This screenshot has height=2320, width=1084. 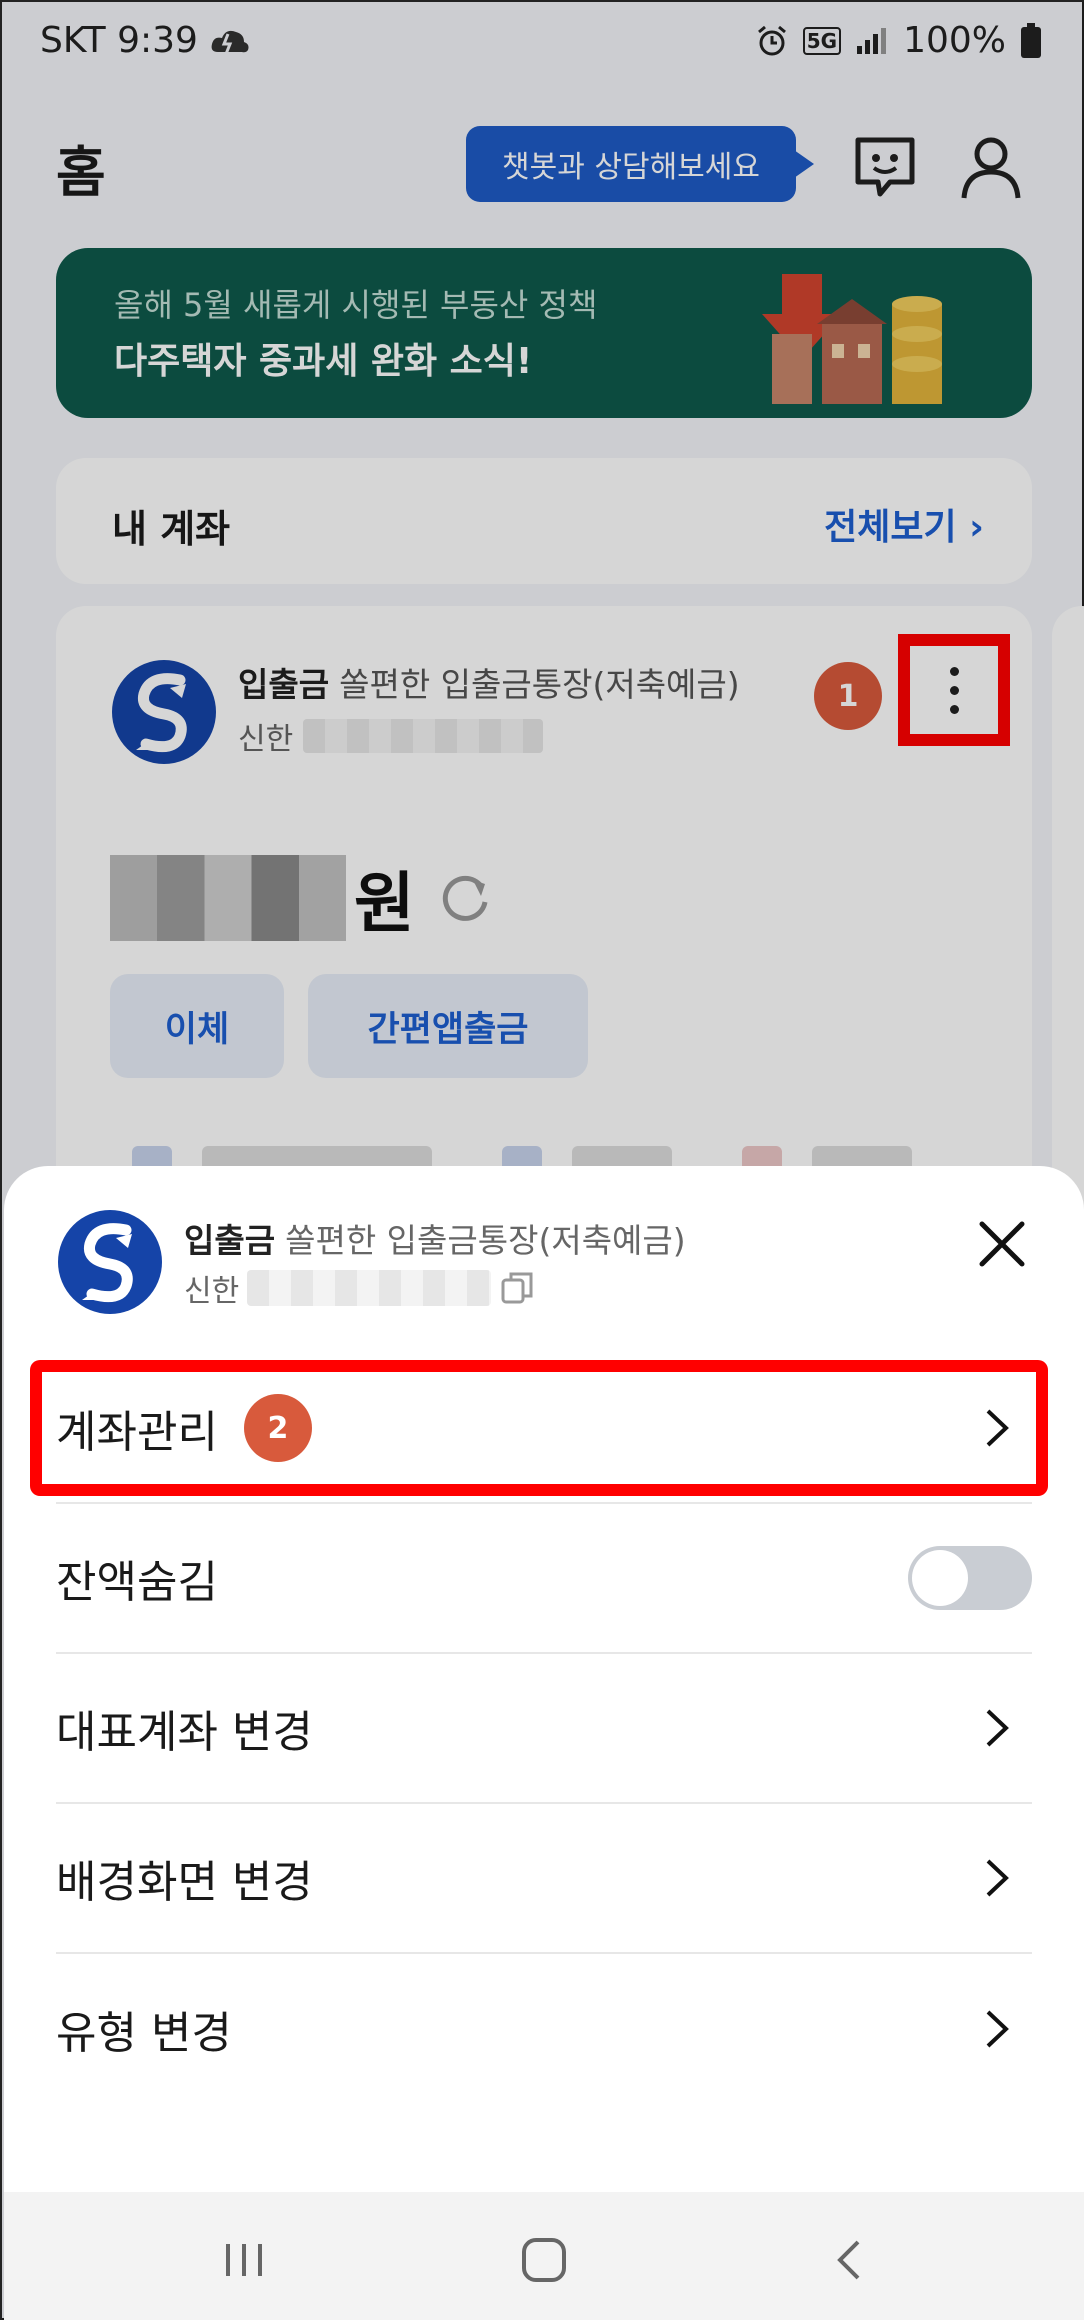 I want to click on close-icon, so click(x=1002, y=1244).